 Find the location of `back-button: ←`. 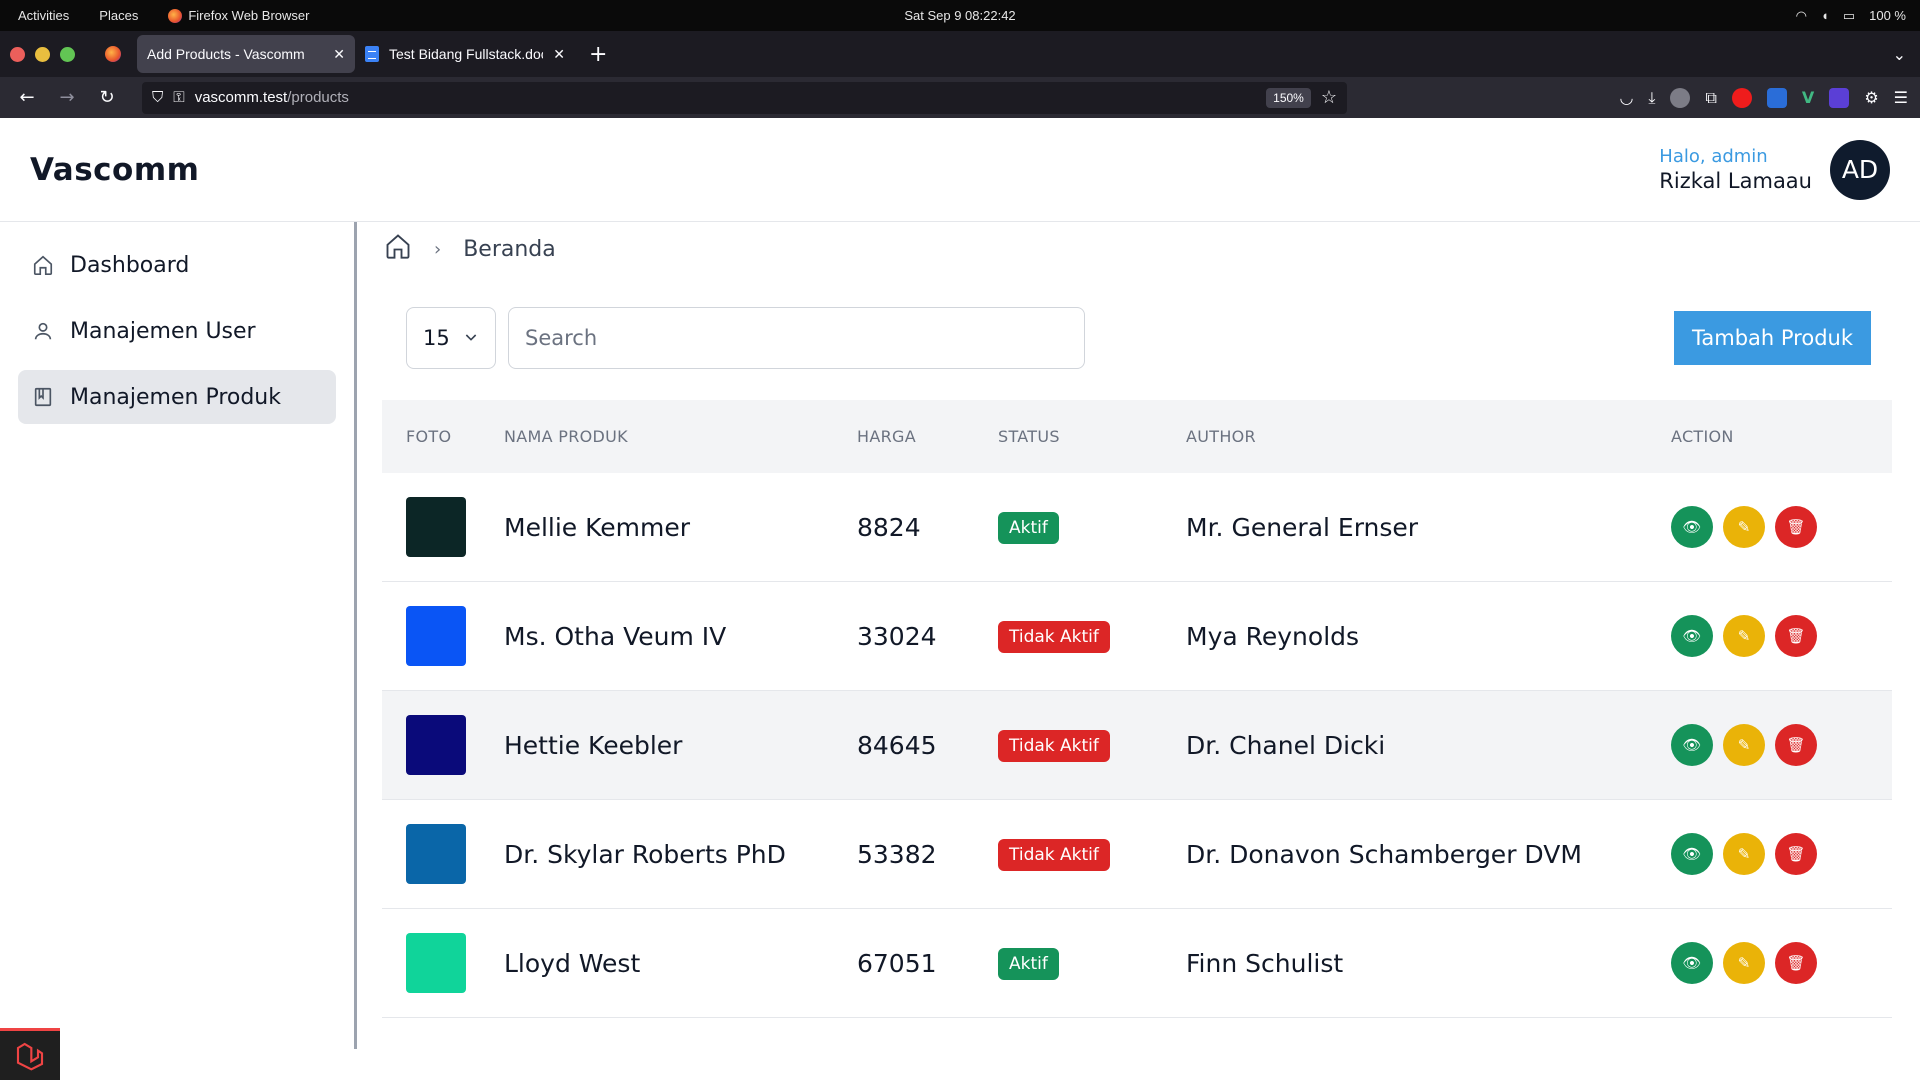

back-button: ← is located at coordinates (27, 98).